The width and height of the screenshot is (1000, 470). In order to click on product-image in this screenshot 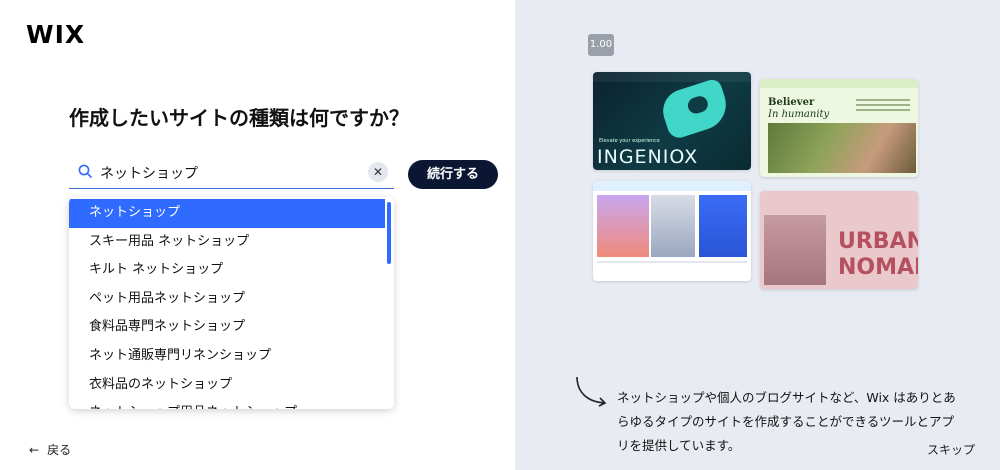, I will do `click(695, 109)`.